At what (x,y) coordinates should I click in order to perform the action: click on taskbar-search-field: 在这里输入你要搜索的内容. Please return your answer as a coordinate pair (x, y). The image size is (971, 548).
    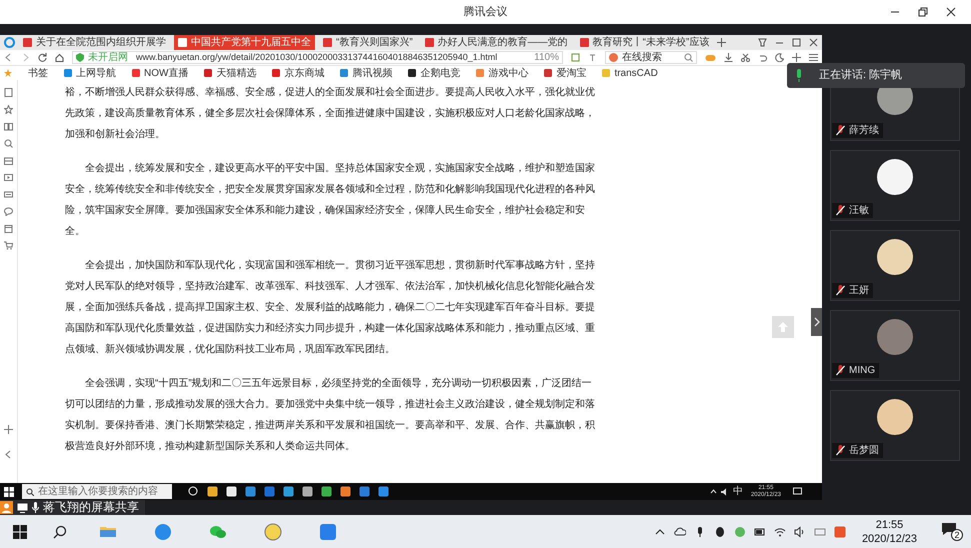
    Looking at the image, I should click on (97, 491).